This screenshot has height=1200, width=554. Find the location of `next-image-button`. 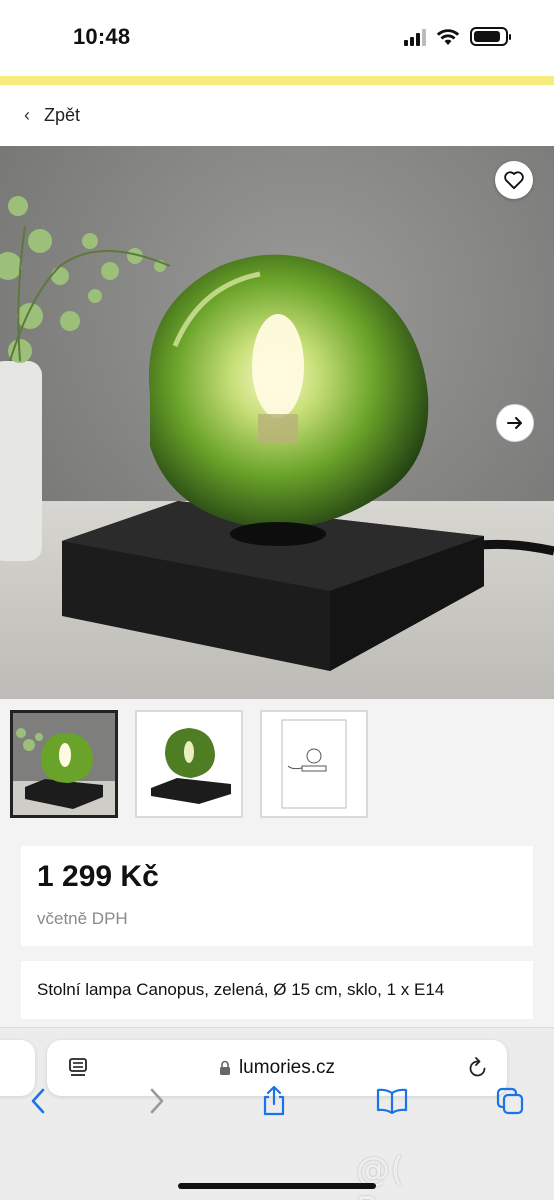

next-image-button is located at coordinates (515, 423).